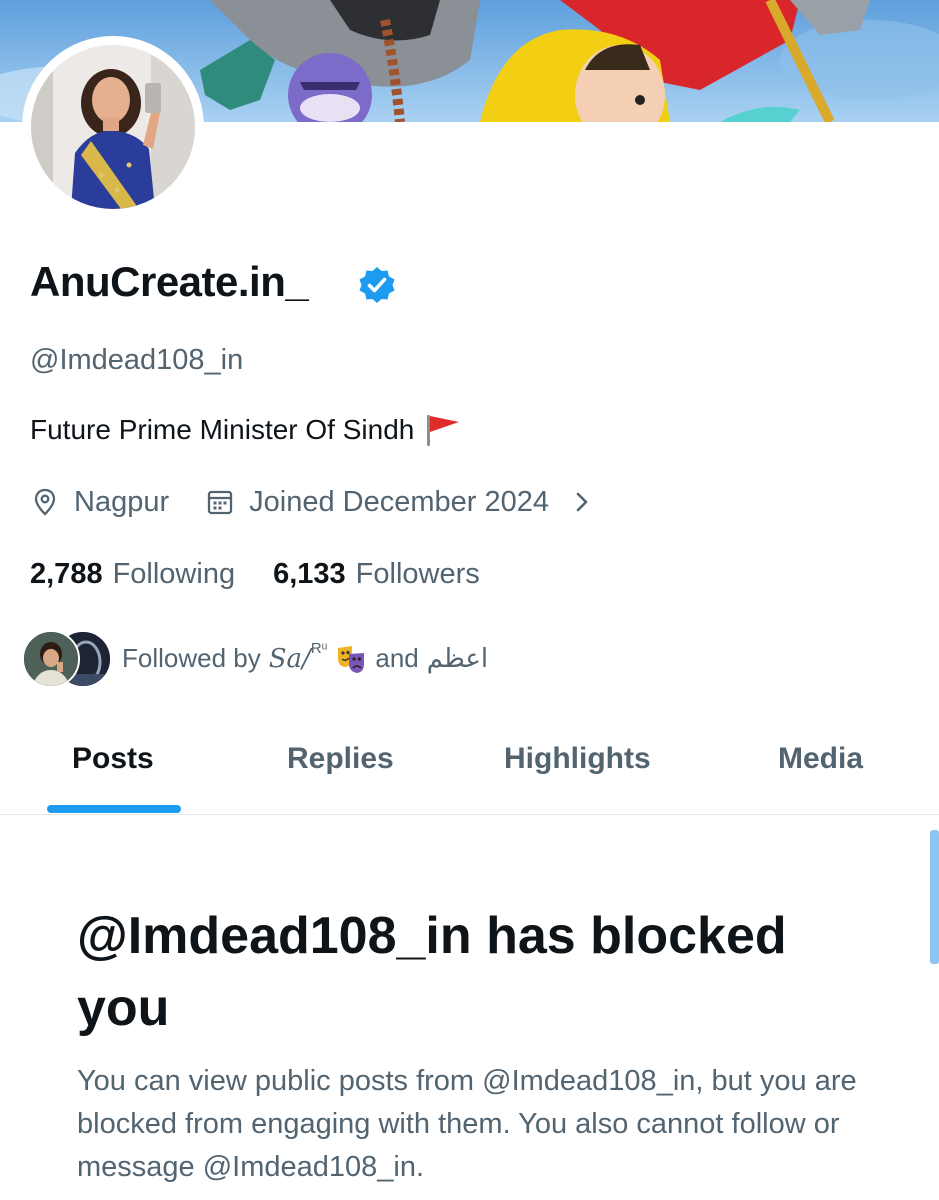 The image size is (939, 1200). What do you see at coordinates (174, 573) in the screenshot?
I see `following-label: Following` at bounding box center [174, 573].